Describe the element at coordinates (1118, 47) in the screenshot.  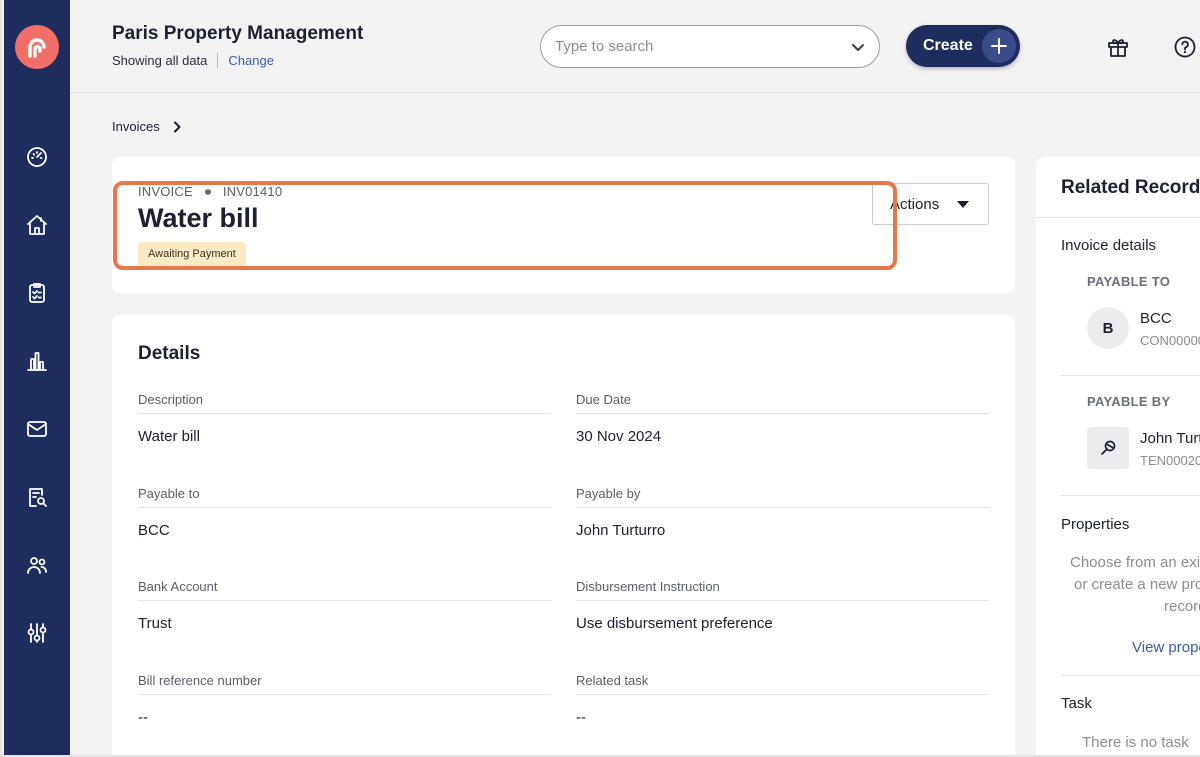
I see `gift-icon` at that location.